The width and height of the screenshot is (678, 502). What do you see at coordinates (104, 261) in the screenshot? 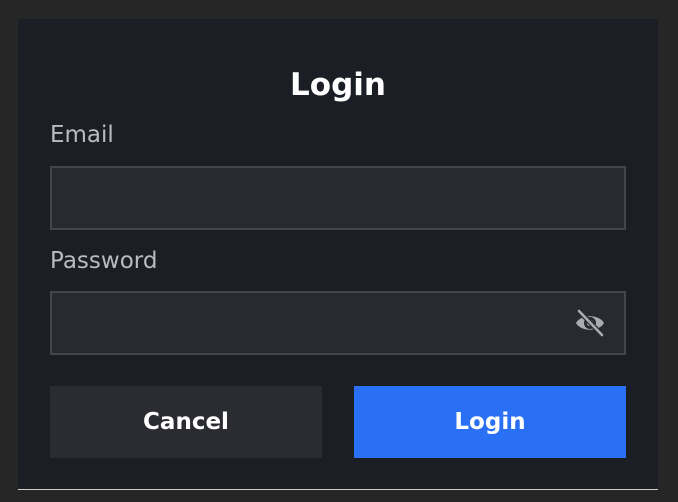
I see `password-label: Password` at bounding box center [104, 261].